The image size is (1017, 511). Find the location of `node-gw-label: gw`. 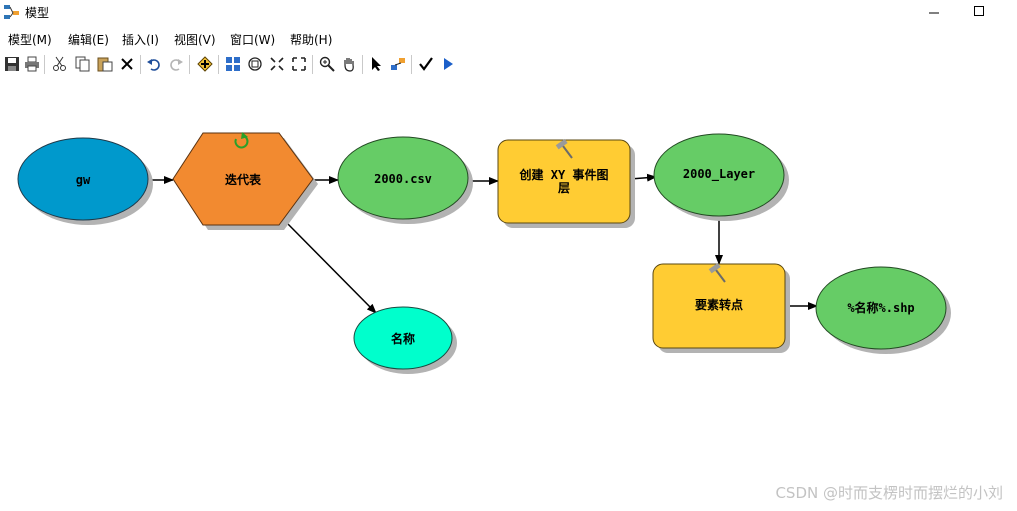

node-gw-label: gw is located at coordinates (83, 180).